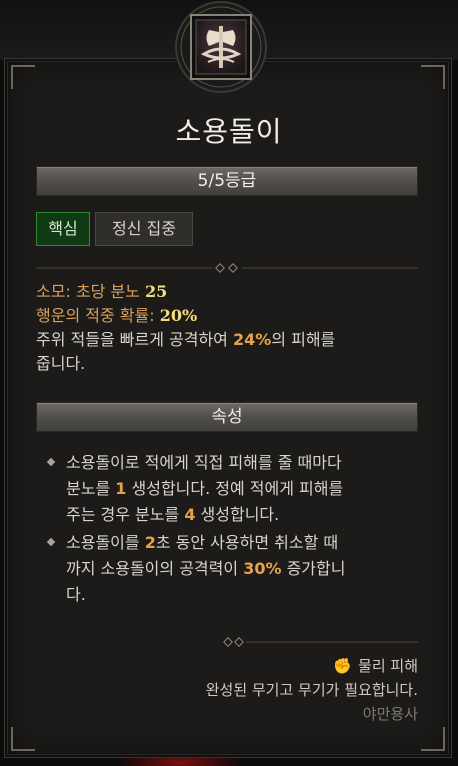 The image size is (458, 766). Describe the element at coordinates (227, 417) in the screenshot. I see `attributes-header: 속성` at that location.